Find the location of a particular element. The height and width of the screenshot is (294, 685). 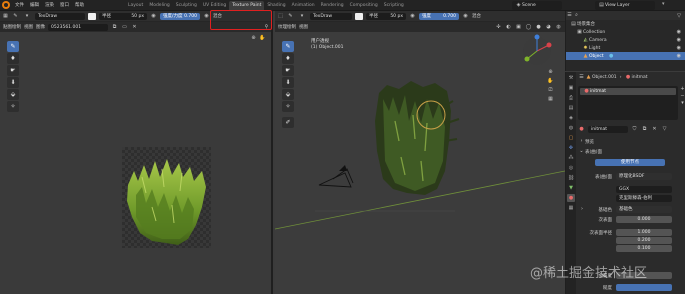

view-layer-selector: ▤ View Layer is located at coordinates (625, 5).